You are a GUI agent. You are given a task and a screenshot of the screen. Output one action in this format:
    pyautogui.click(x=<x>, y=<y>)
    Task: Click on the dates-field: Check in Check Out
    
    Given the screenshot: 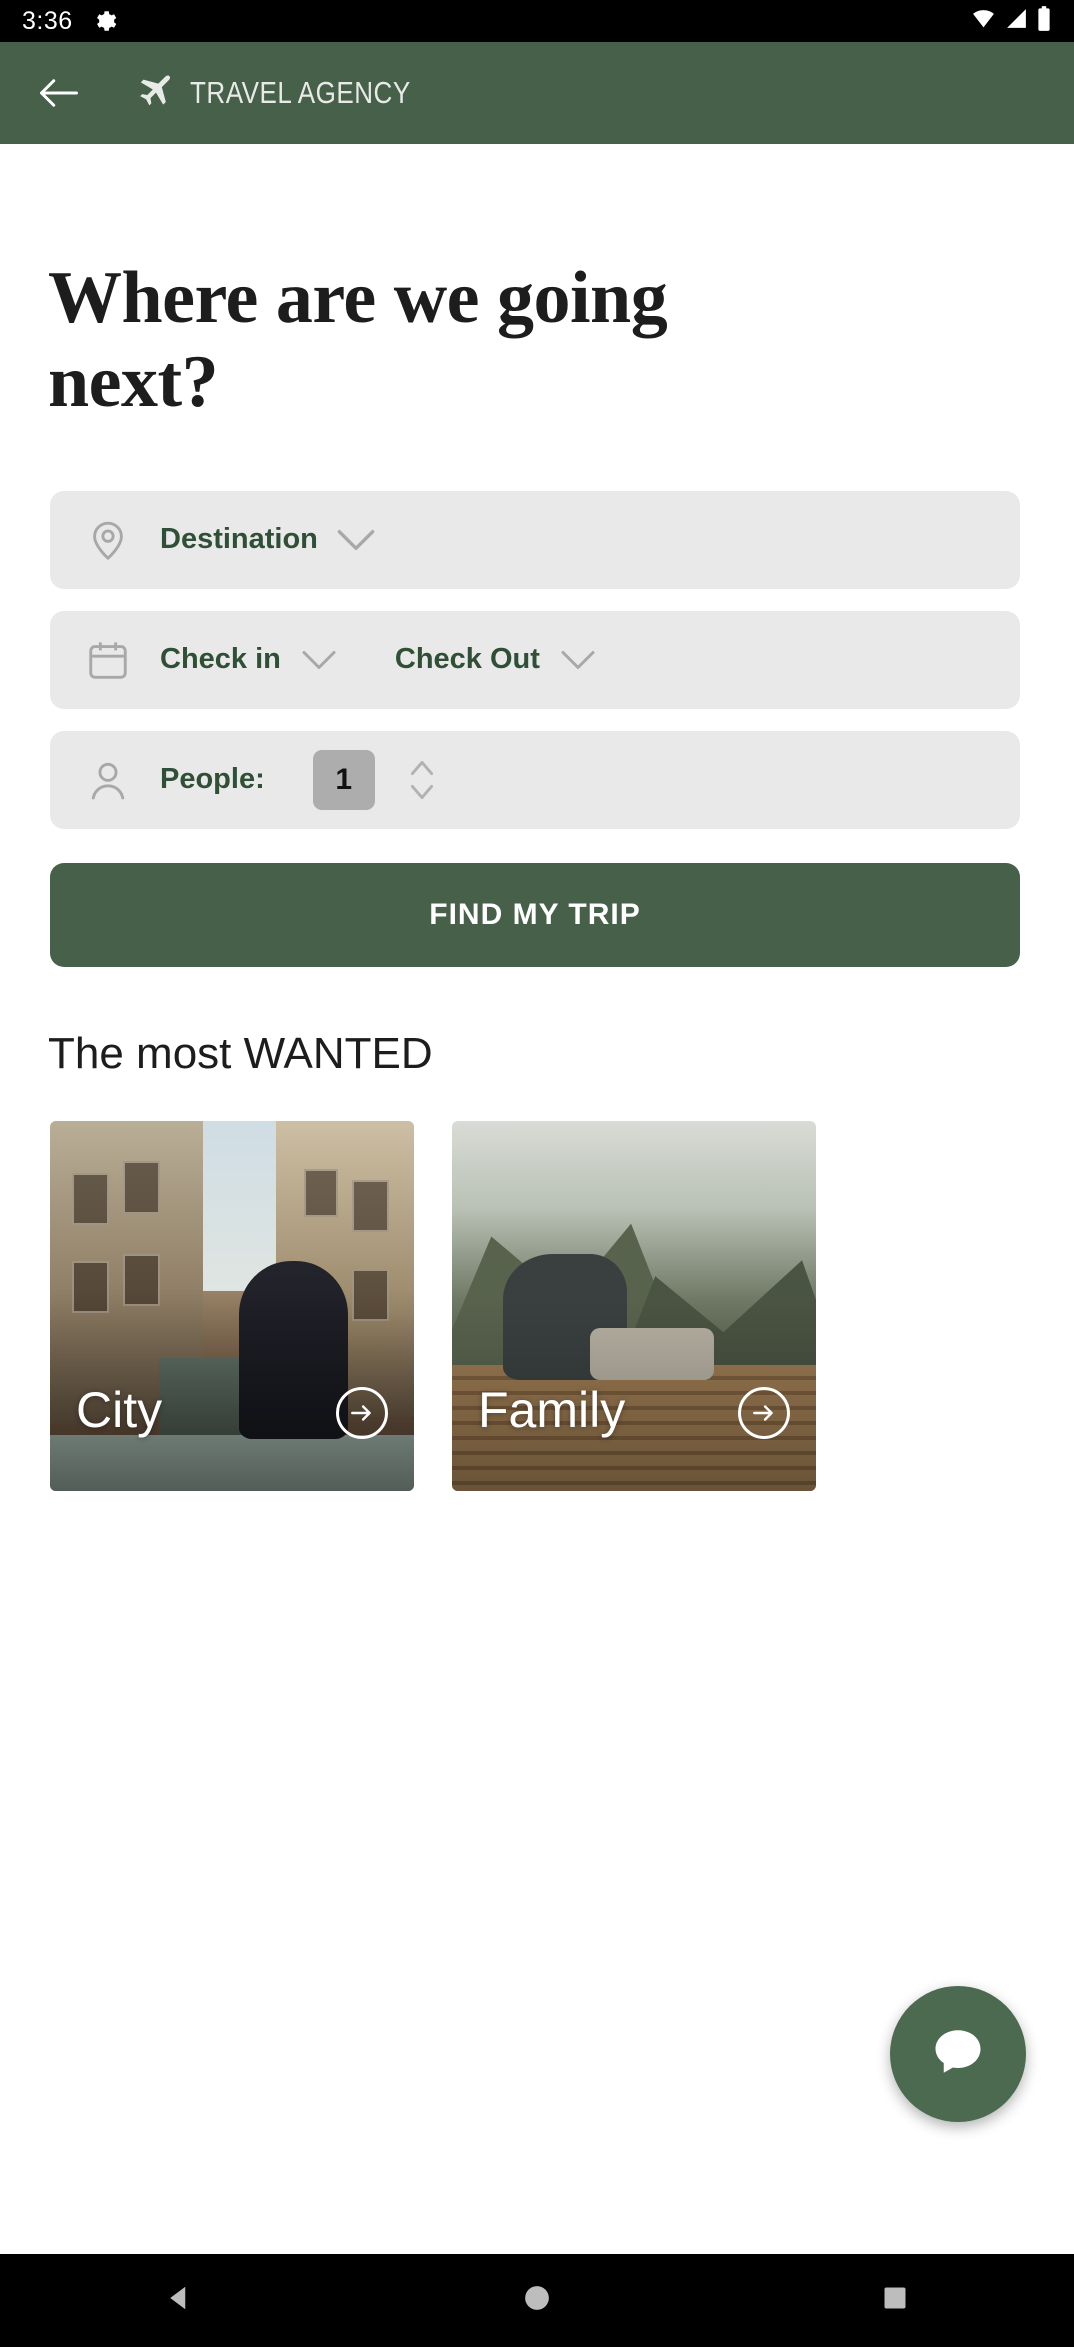 What is the action you would take?
    pyautogui.click(x=535, y=659)
    